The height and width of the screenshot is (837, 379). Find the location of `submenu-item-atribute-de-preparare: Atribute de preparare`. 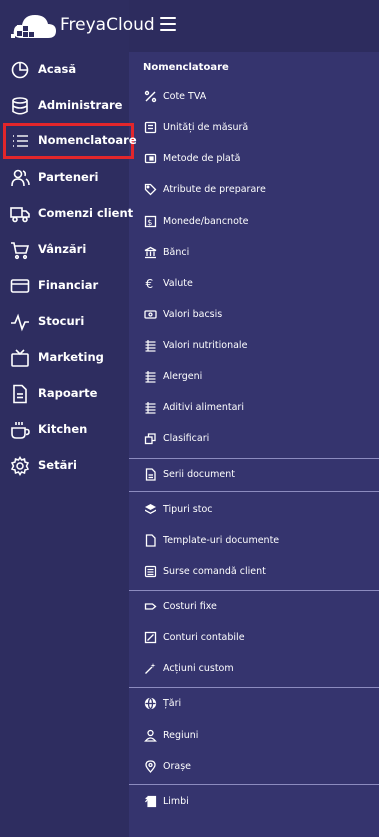

submenu-item-atribute-de-preparare: Atribute de preparare is located at coordinates (254, 190).